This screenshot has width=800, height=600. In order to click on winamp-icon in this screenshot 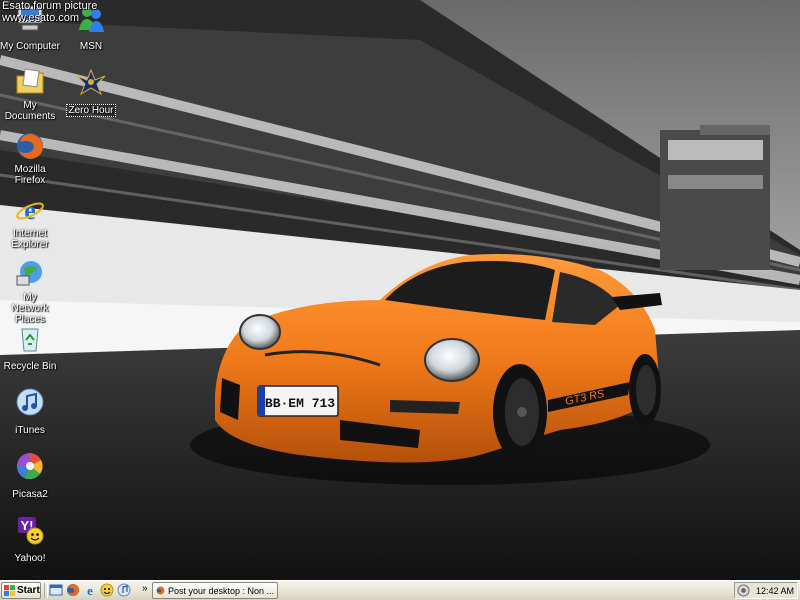, I will do `click(124, 590)`.